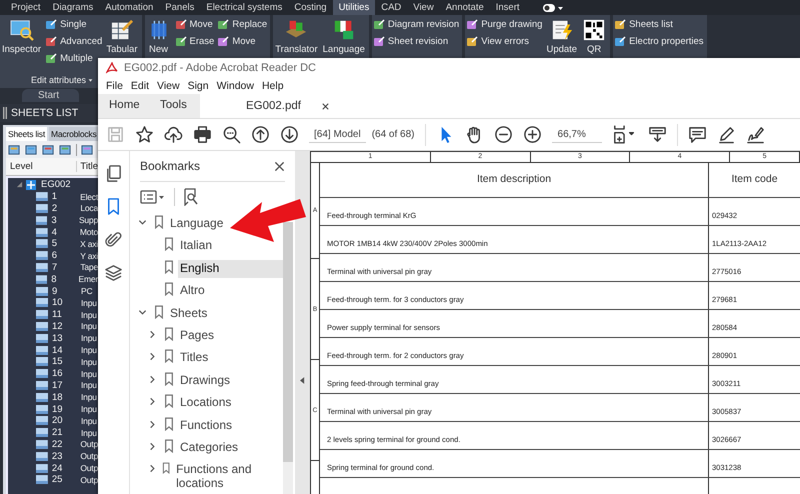  I want to click on menu-item: Edit, so click(140, 86).